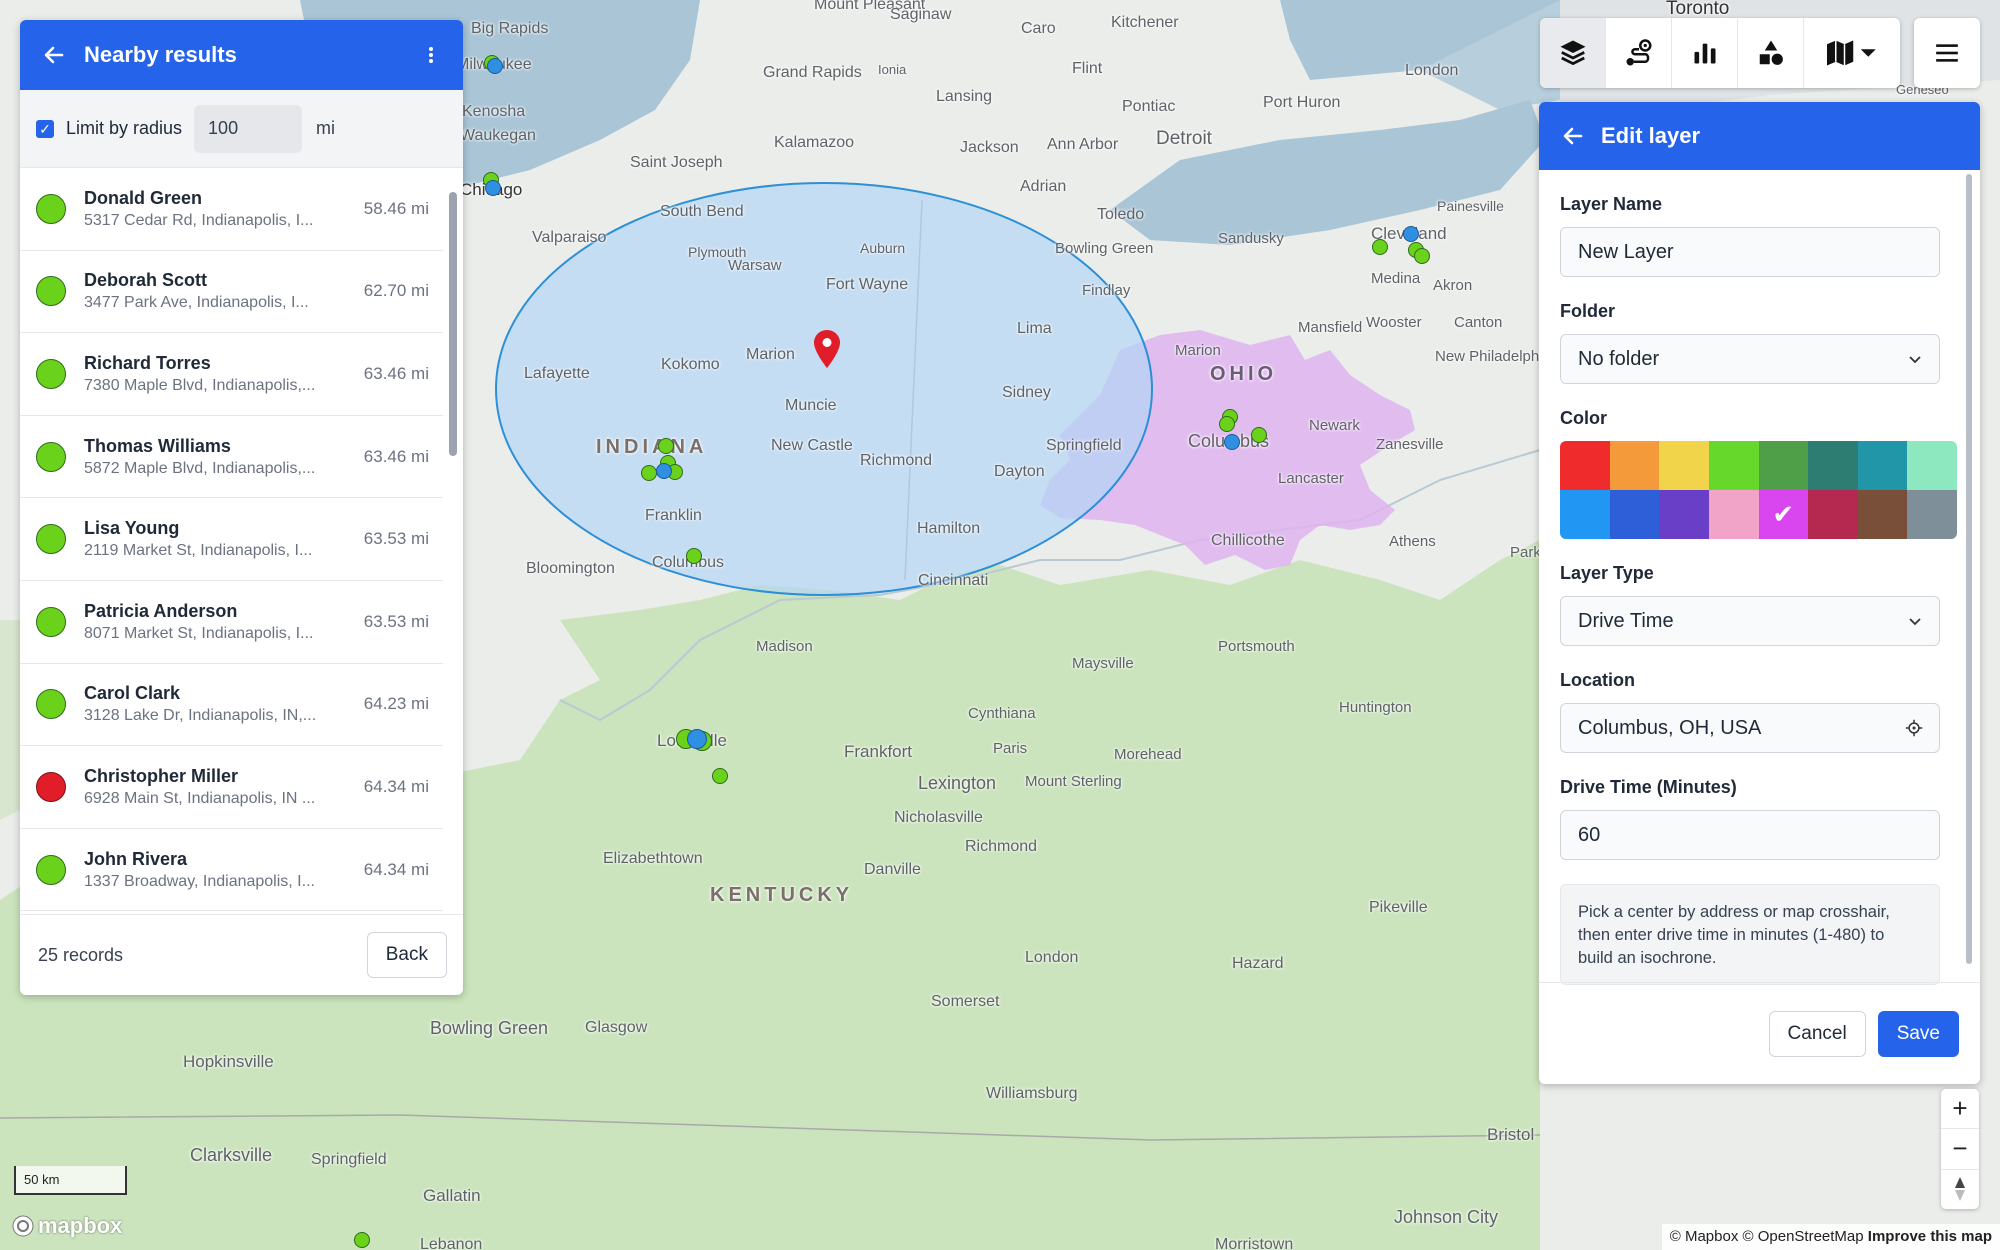 Image resolution: width=2000 pixels, height=1250 pixels. What do you see at coordinates (1759, 136) in the screenshot?
I see `edit-layer-header: Edit layer` at bounding box center [1759, 136].